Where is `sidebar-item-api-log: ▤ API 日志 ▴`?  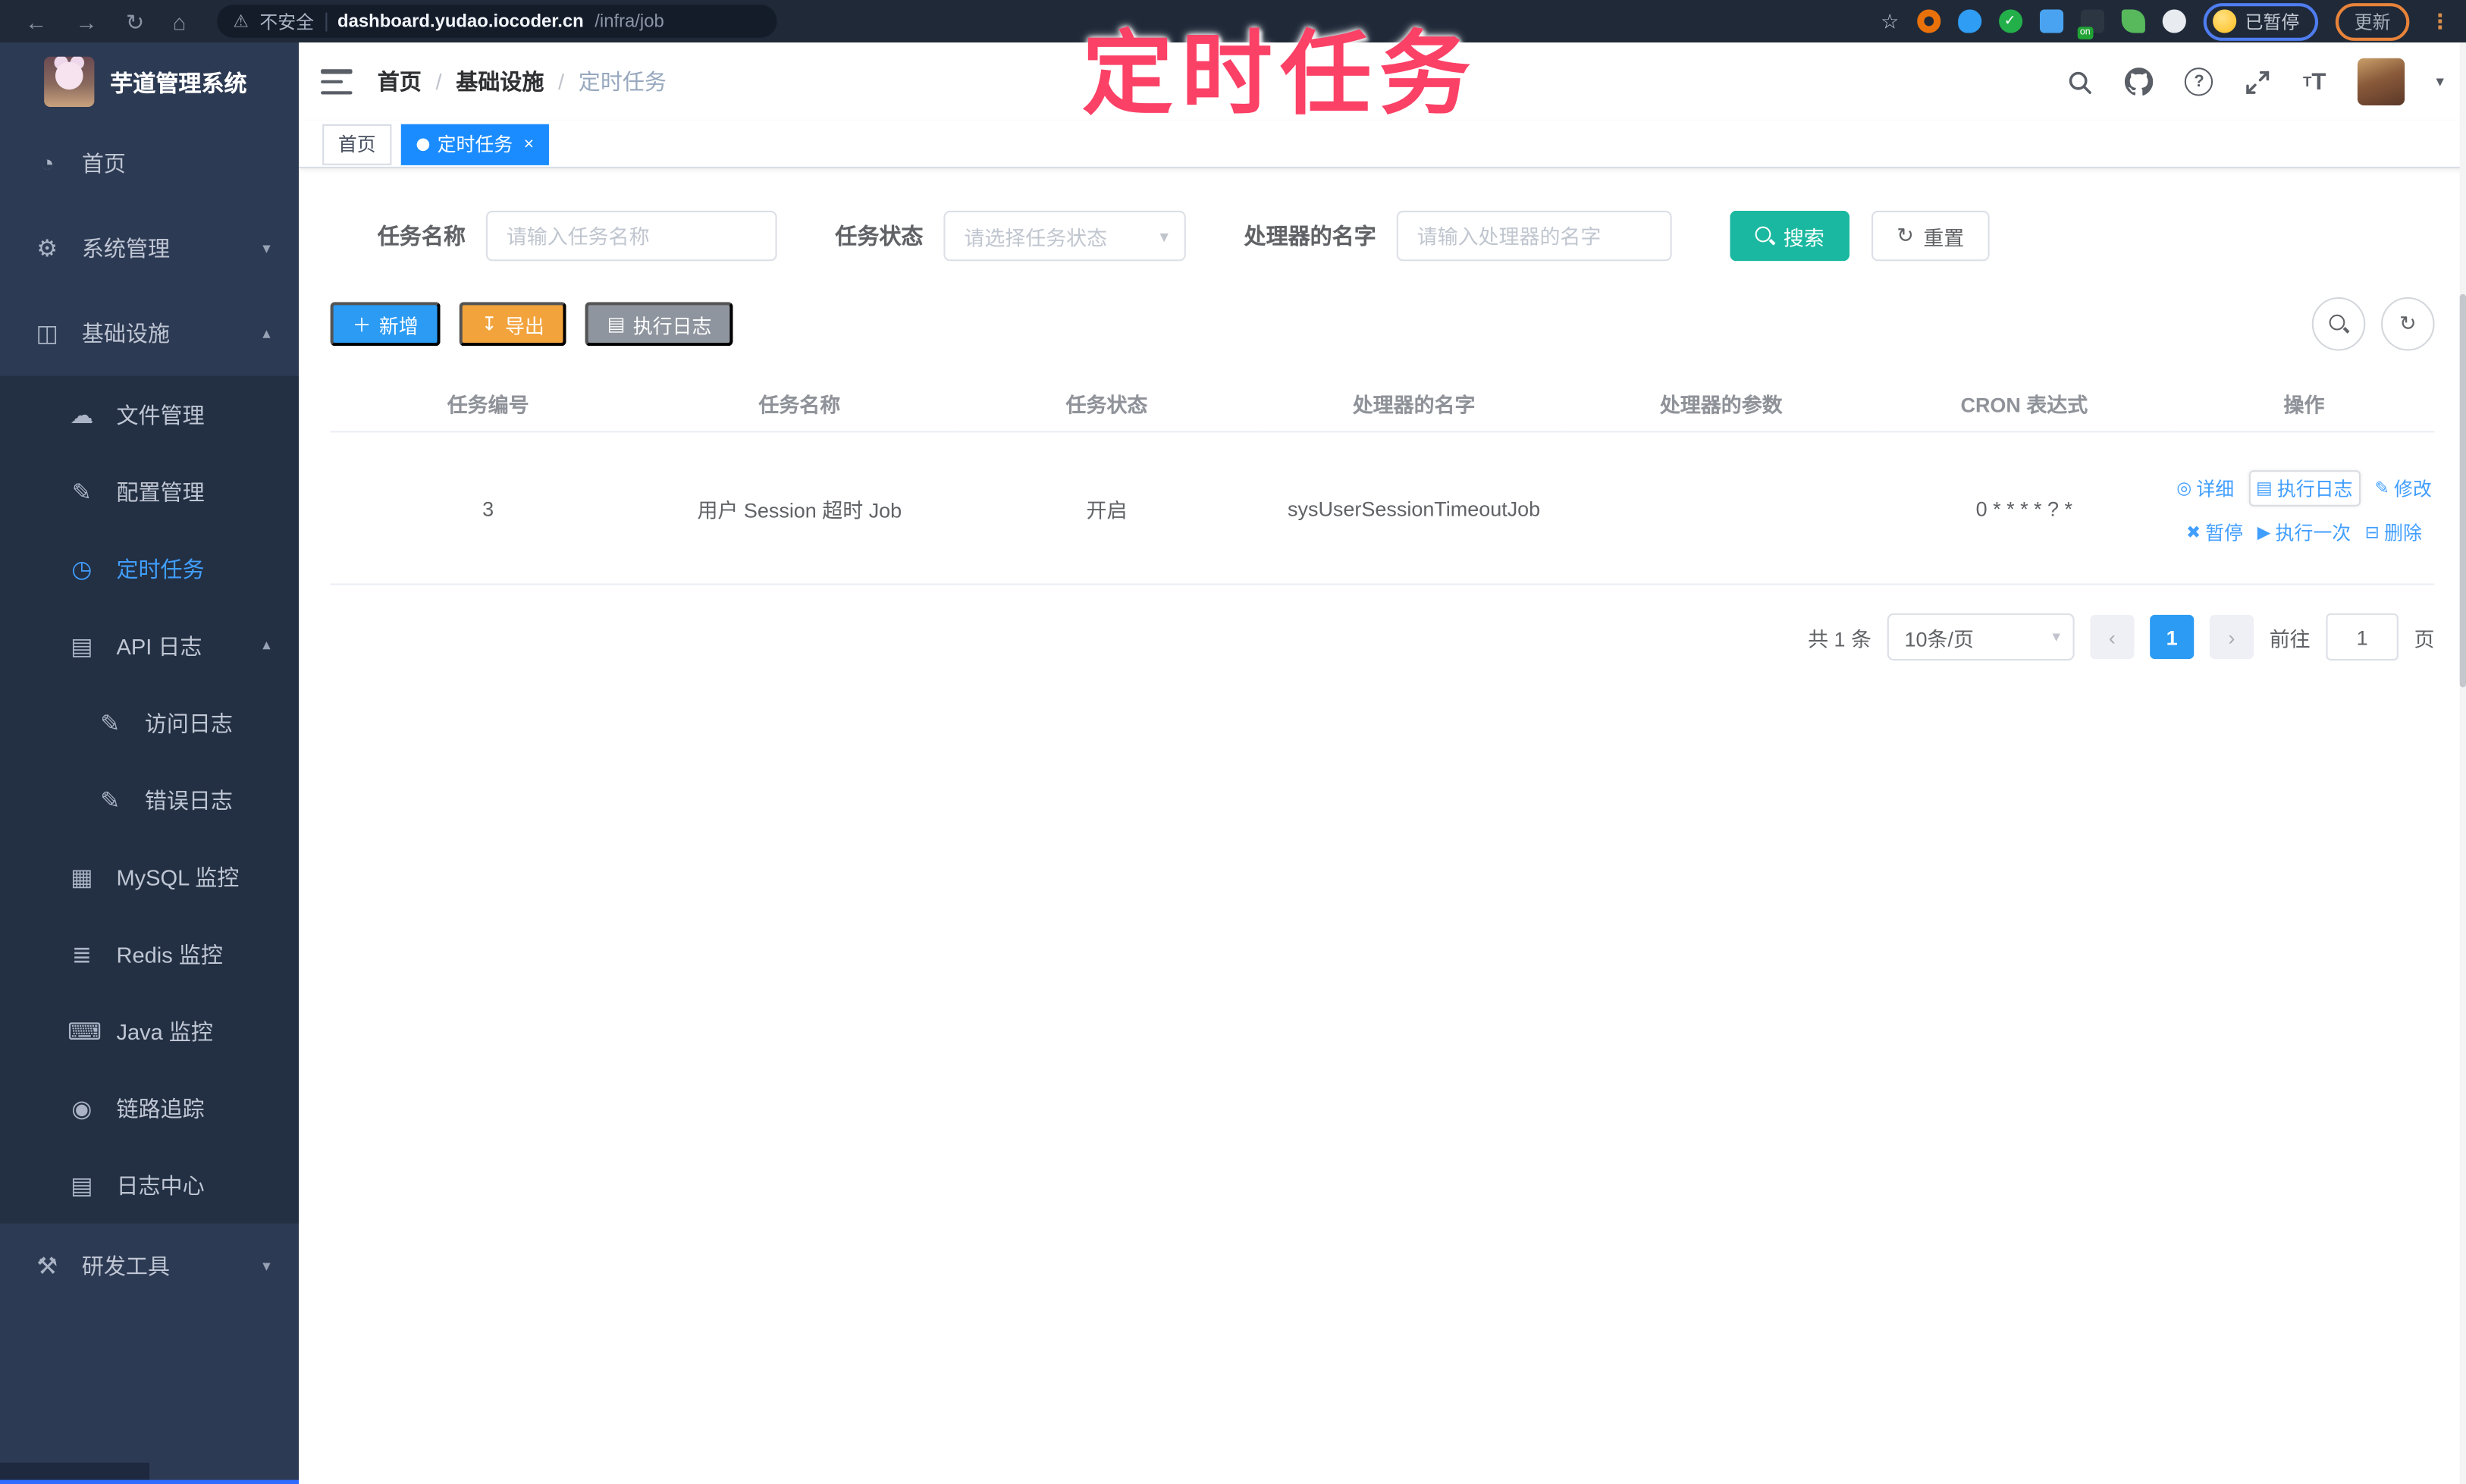
sidebar-item-api-log: ▤ API 日志 ▴ is located at coordinates (149, 646).